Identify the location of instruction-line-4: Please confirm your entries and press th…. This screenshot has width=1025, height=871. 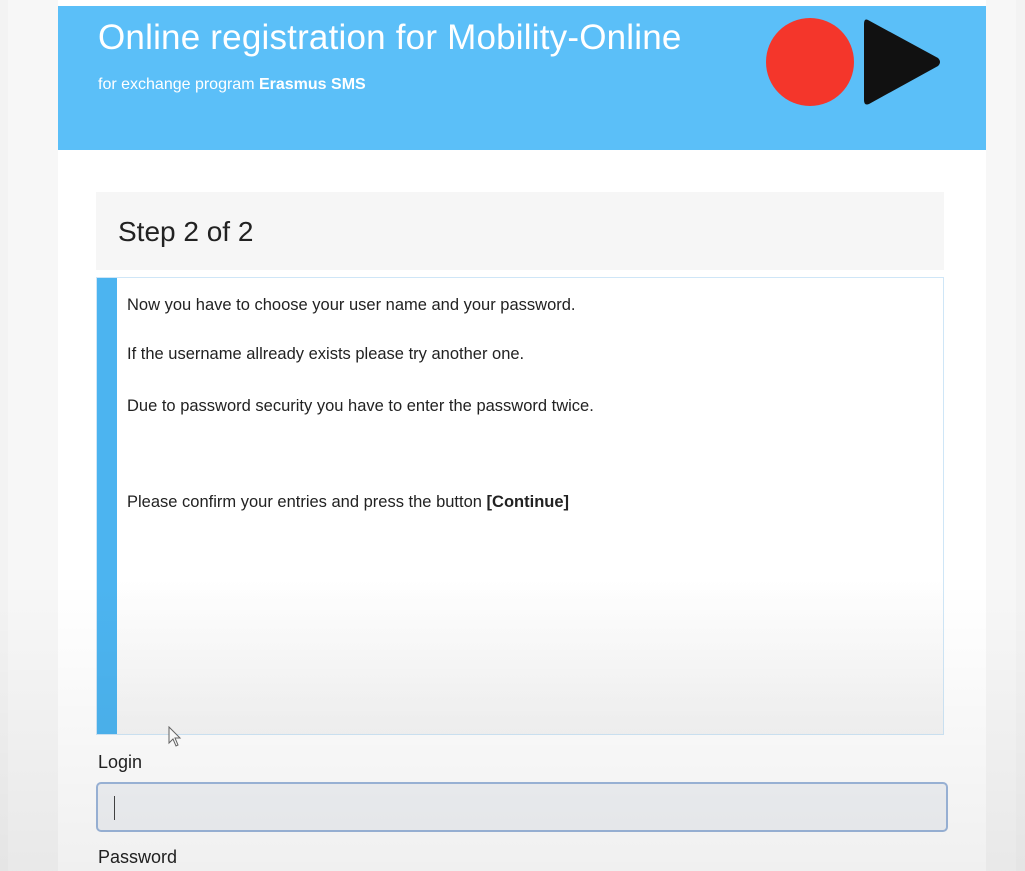
(348, 502).